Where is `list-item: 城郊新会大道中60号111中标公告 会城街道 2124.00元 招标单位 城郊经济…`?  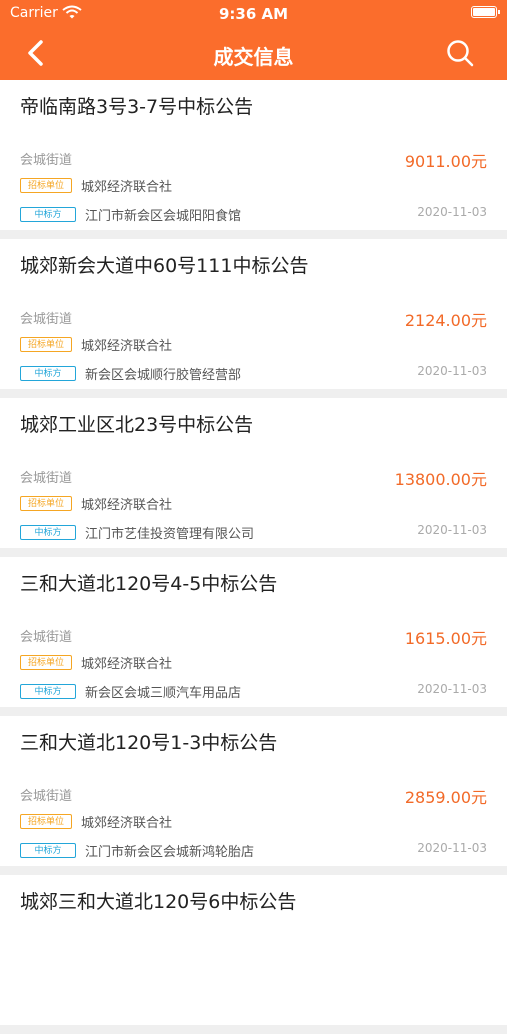
list-item: 城郊新会大道中60号111中标公告 会城街道 2124.00元 招标单位 城郊经济… is located at coordinates (253, 314).